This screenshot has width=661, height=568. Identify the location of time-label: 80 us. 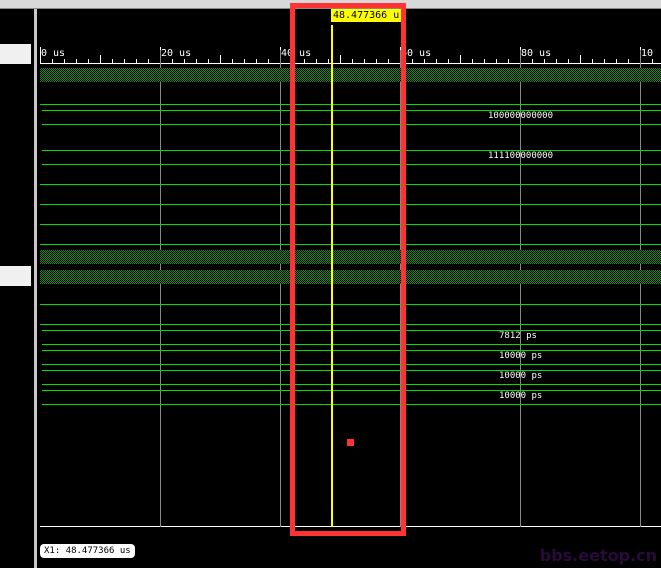
(536, 53).